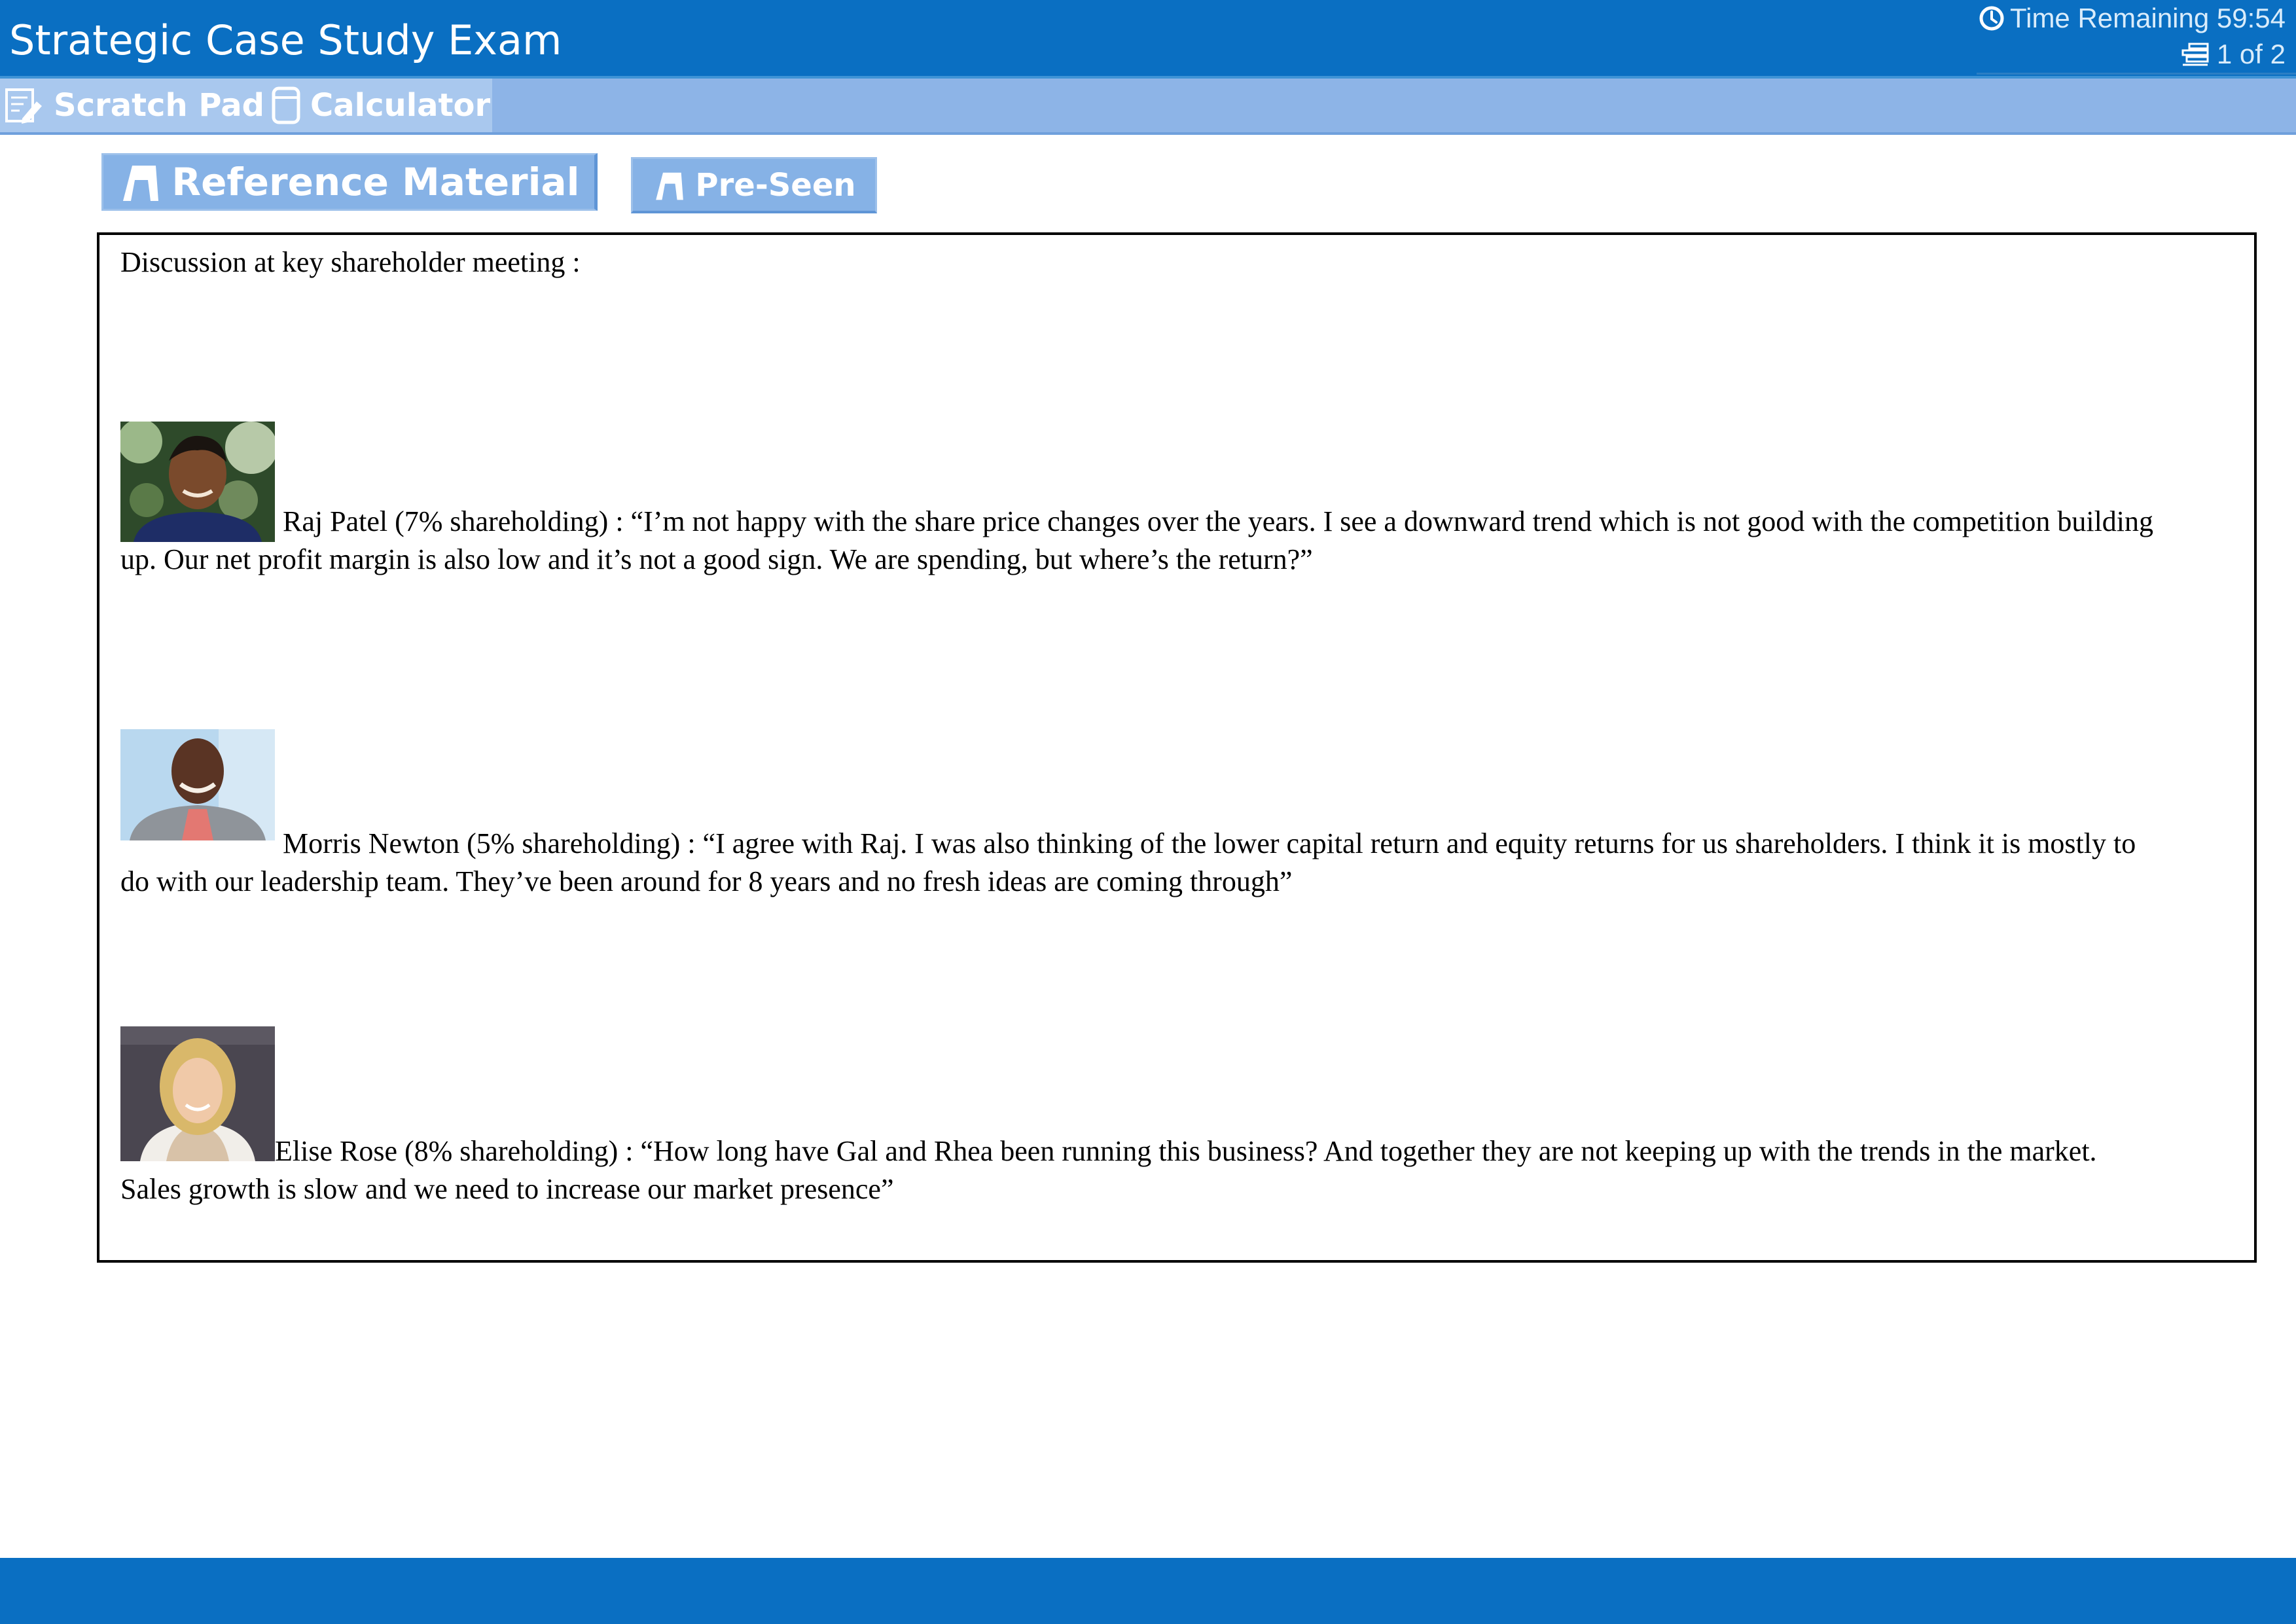  What do you see at coordinates (351, 262) in the screenshot?
I see `content-heading: Discussion at key shareholder meeting :` at bounding box center [351, 262].